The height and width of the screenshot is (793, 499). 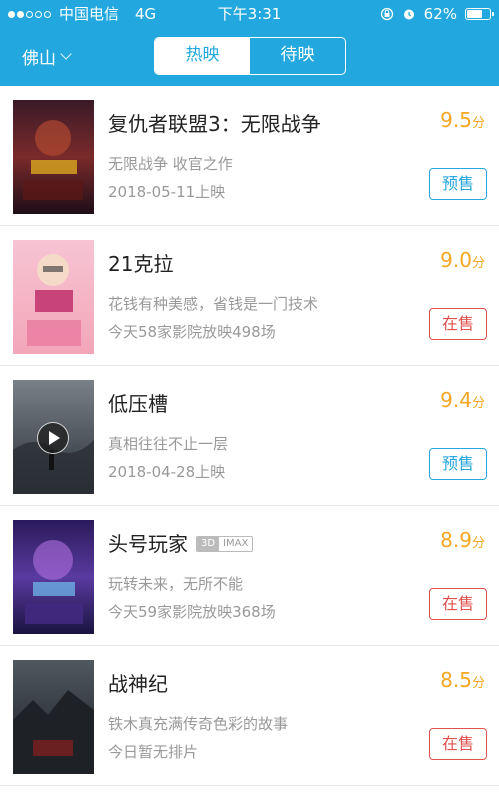 I want to click on movie-score: 8.9分, so click(x=462, y=540).